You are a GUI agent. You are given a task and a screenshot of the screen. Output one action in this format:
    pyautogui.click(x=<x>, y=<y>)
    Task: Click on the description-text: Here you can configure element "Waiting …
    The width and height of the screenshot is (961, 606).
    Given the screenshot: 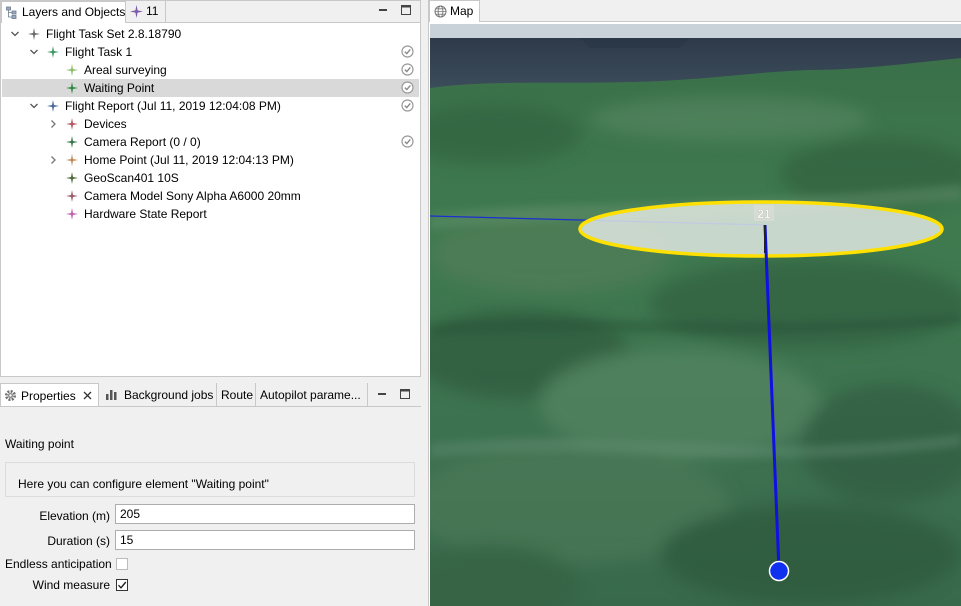 What is the action you would take?
    pyautogui.click(x=143, y=484)
    